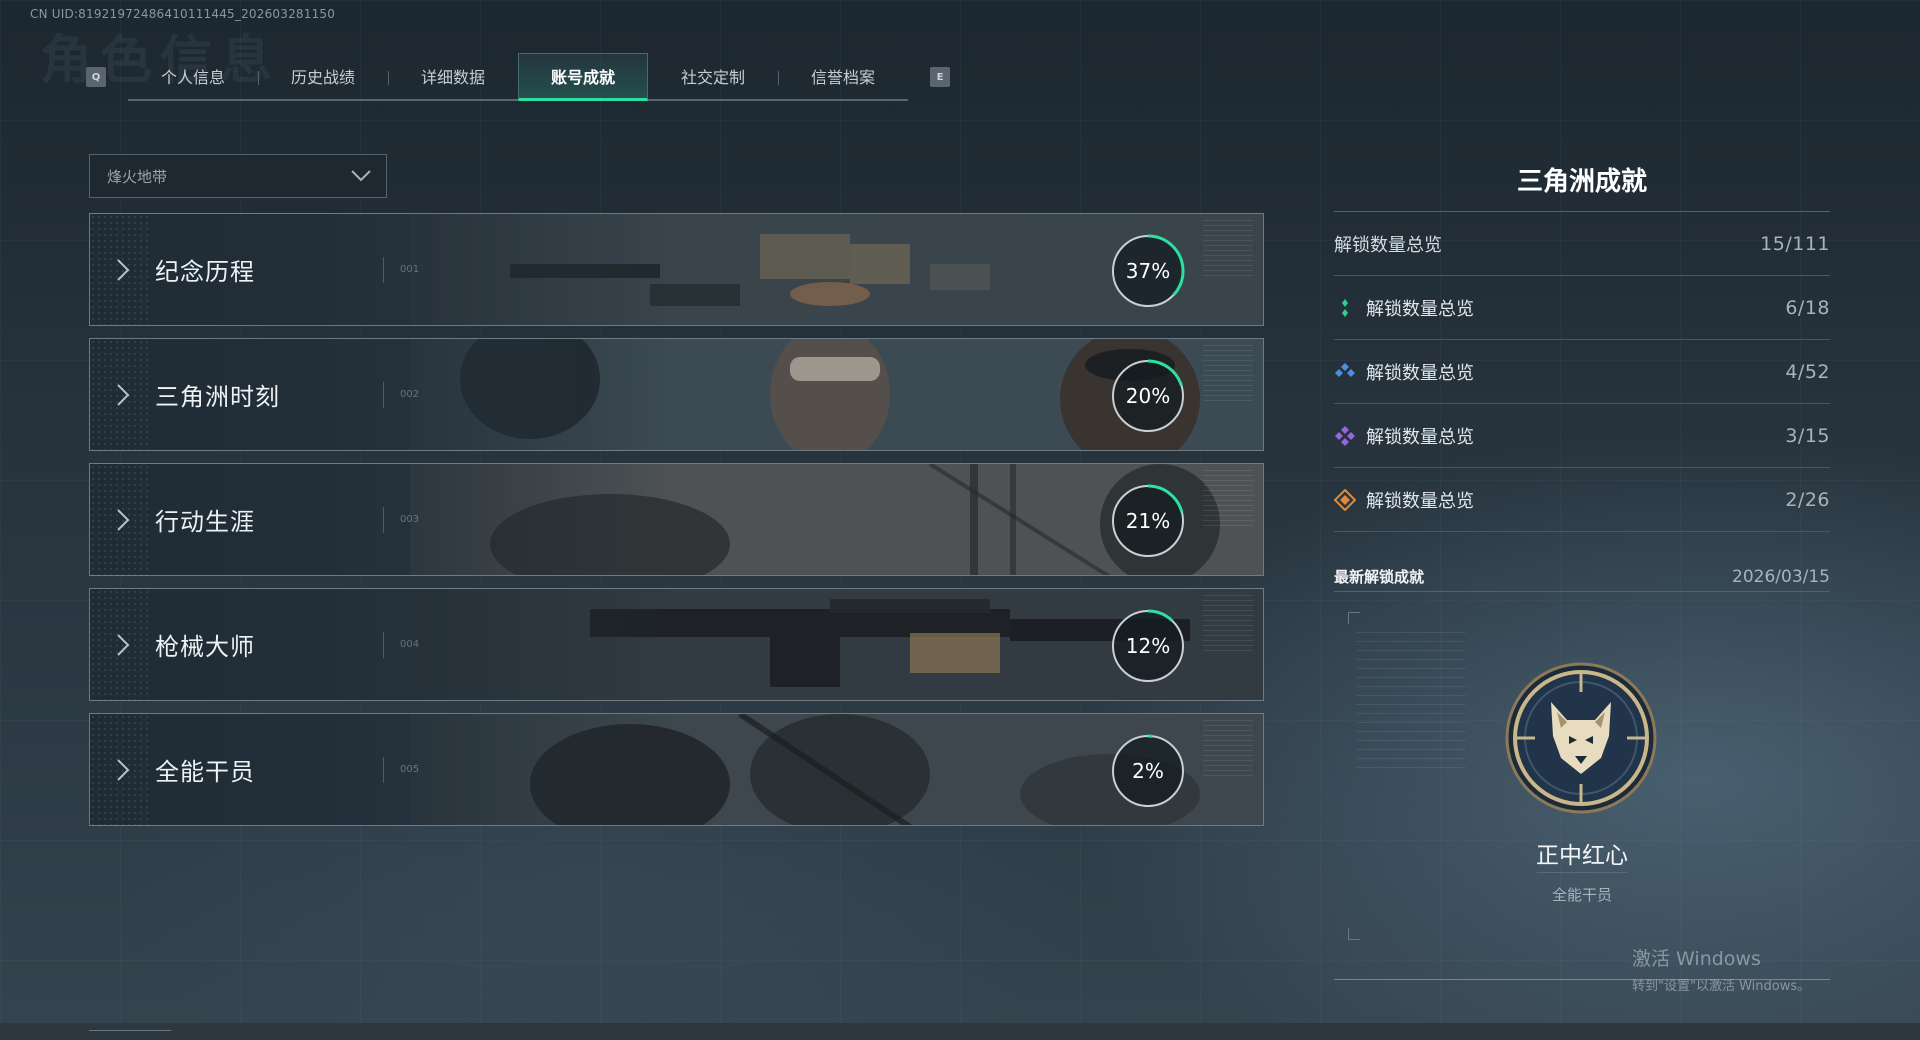  Describe the element at coordinates (1807, 371) in the screenshot. I see `tier-value: 4/52` at that location.